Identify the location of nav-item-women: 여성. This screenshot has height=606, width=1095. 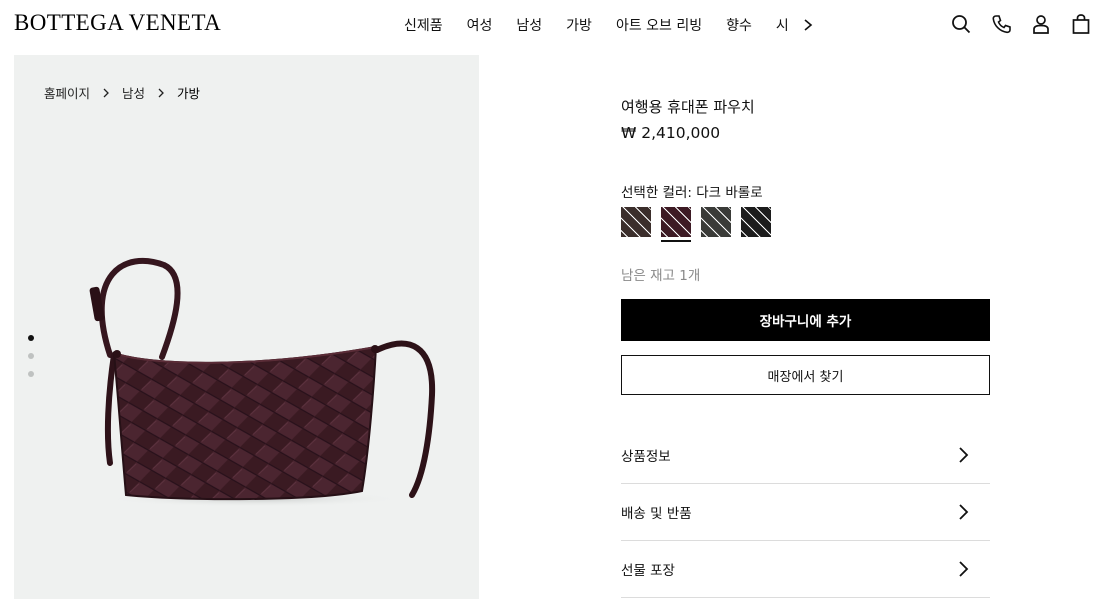
(480, 25).